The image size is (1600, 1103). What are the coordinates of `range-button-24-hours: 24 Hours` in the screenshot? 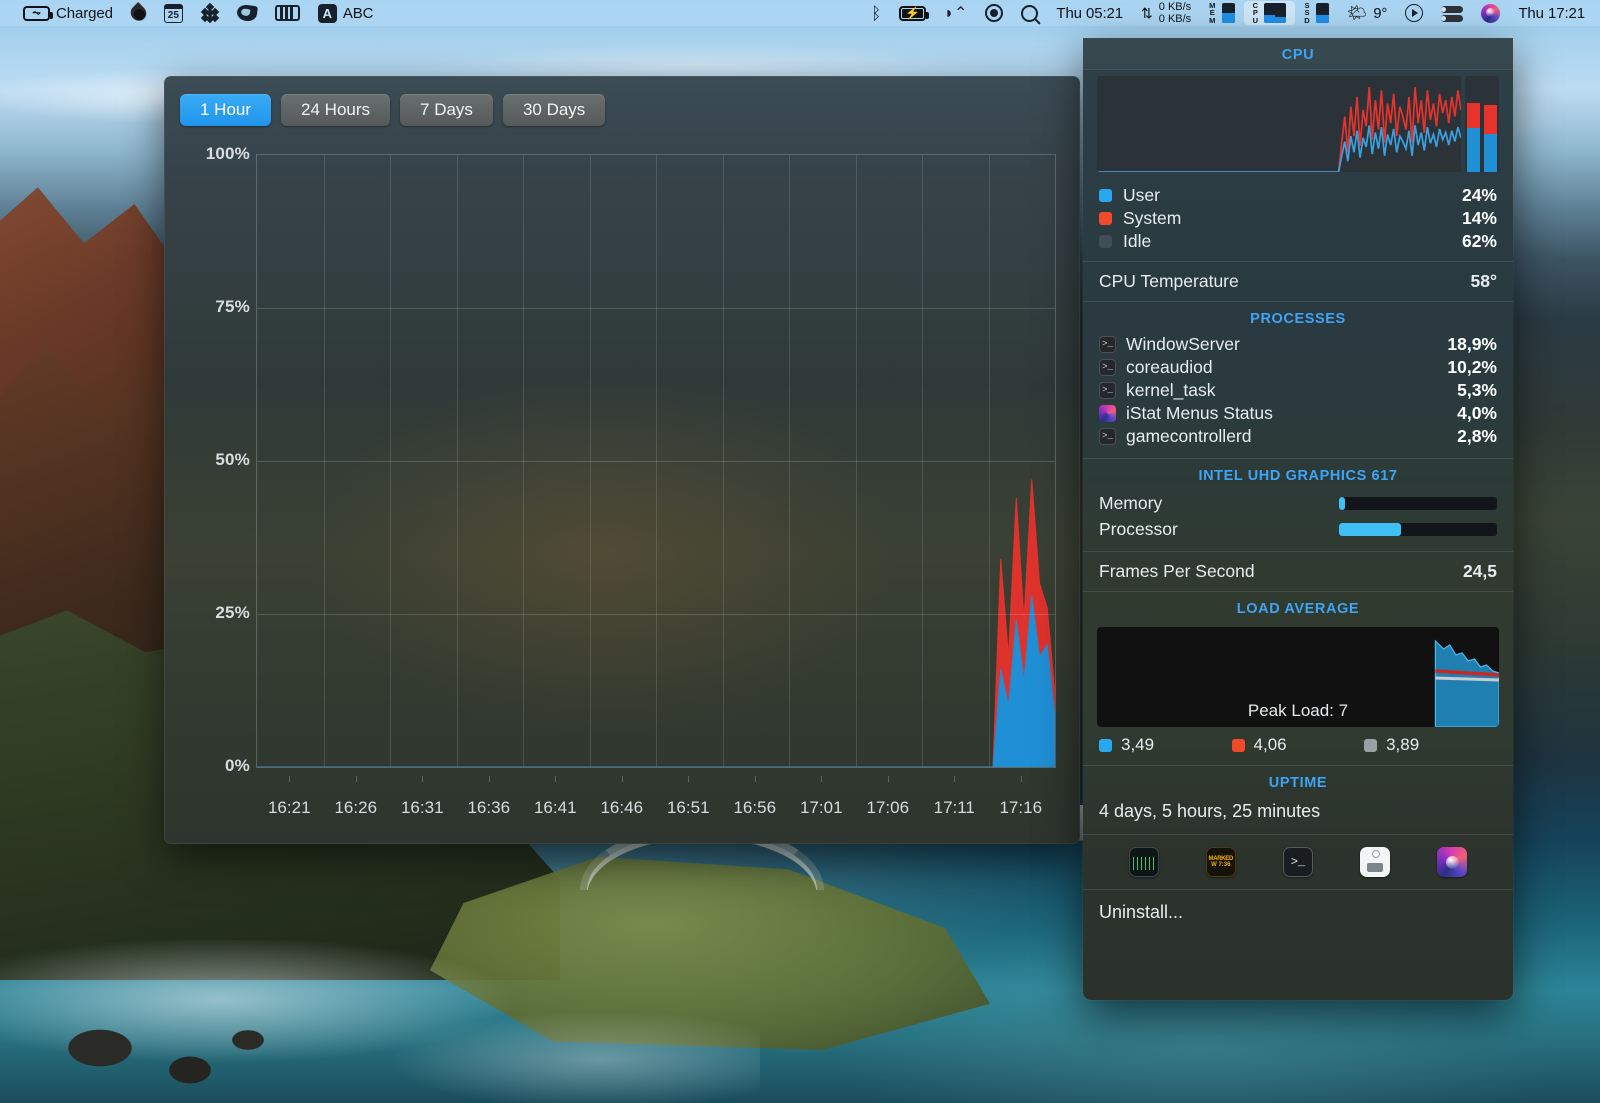 It's located at (336, 110).